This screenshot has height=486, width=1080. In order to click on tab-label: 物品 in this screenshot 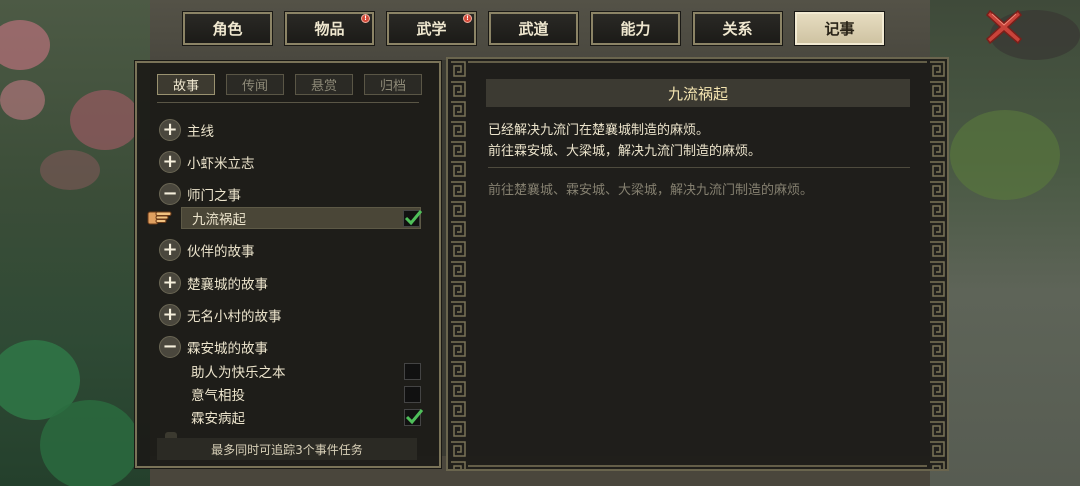, I will do `click(329, 29)`.